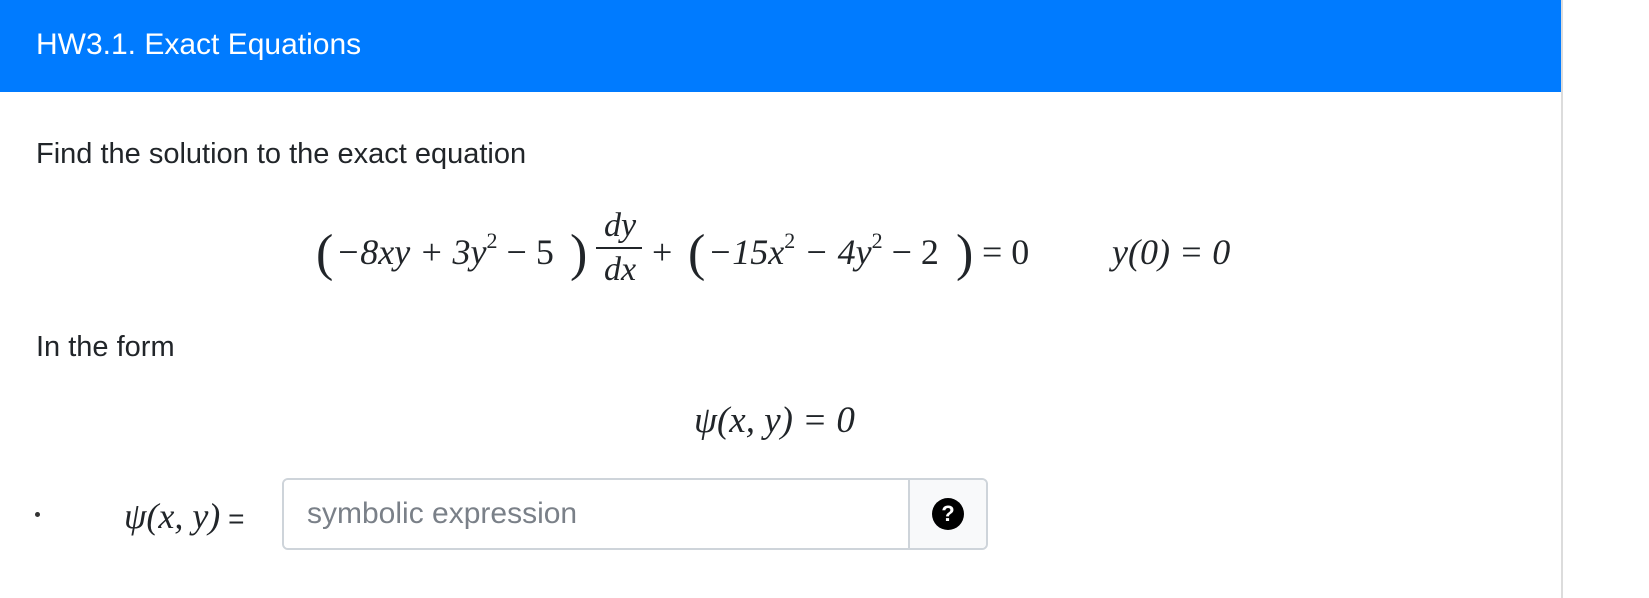  I want to click on answer-input-group: ?, so click(635, 514).